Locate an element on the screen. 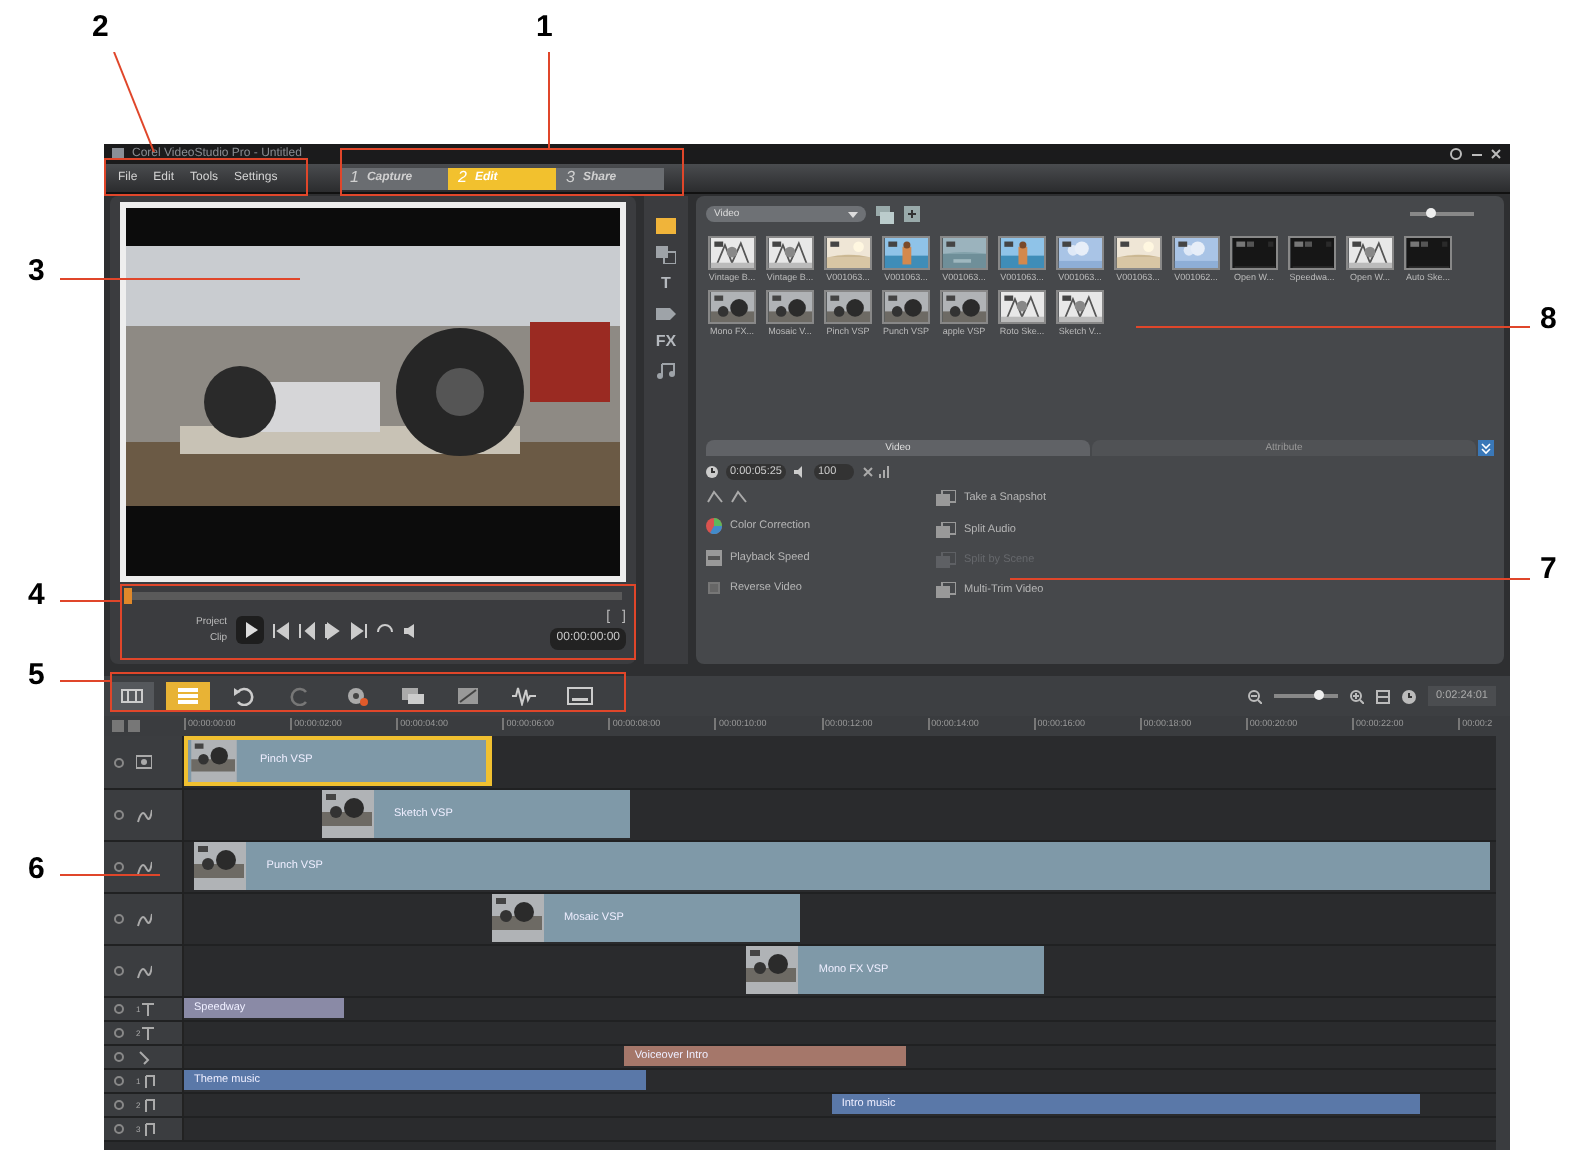 Image resolution: width=1572 pixels, height=1150 pixels. zoom-out-icon is located at coordinates (1255, 696).